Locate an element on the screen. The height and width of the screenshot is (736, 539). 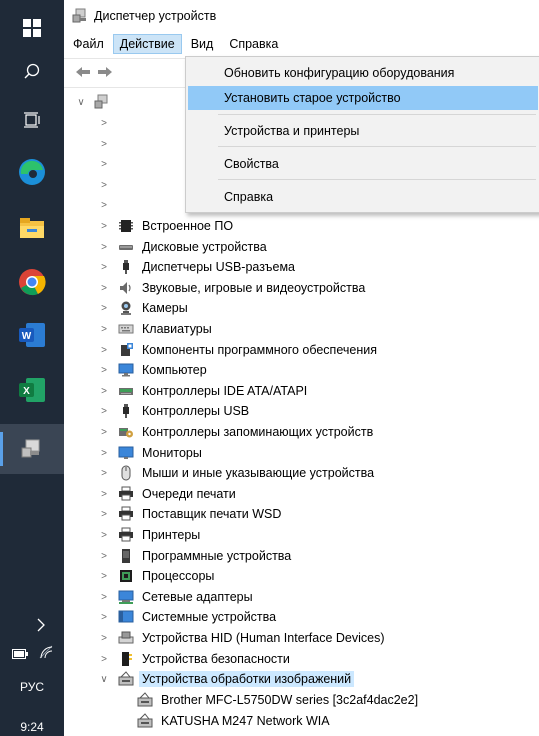
disk-drive-icon is located at coordinates (126, 247).